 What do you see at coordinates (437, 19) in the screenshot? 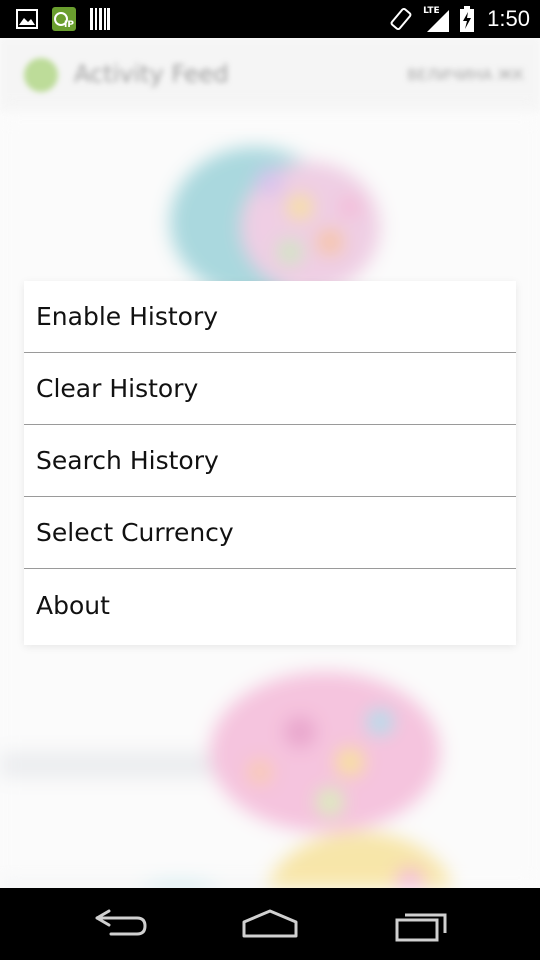
I see `lte-signal-icon: LTE` at bounding box center [437, 19].